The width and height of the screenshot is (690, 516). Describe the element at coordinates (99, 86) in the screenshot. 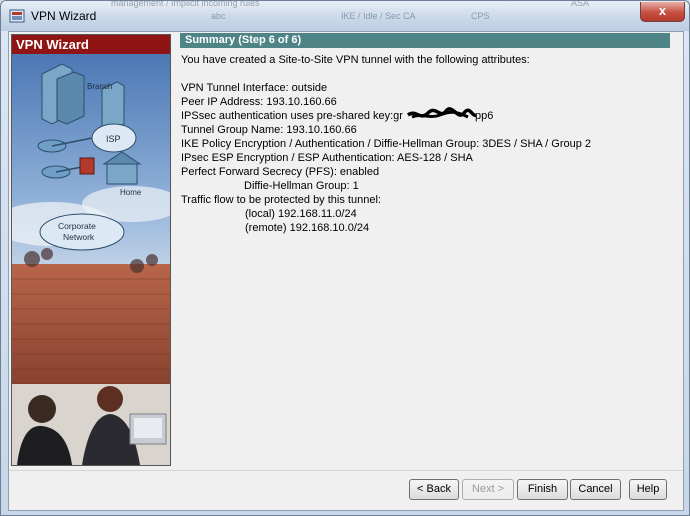

I see `branch-label: Branch` at that location.